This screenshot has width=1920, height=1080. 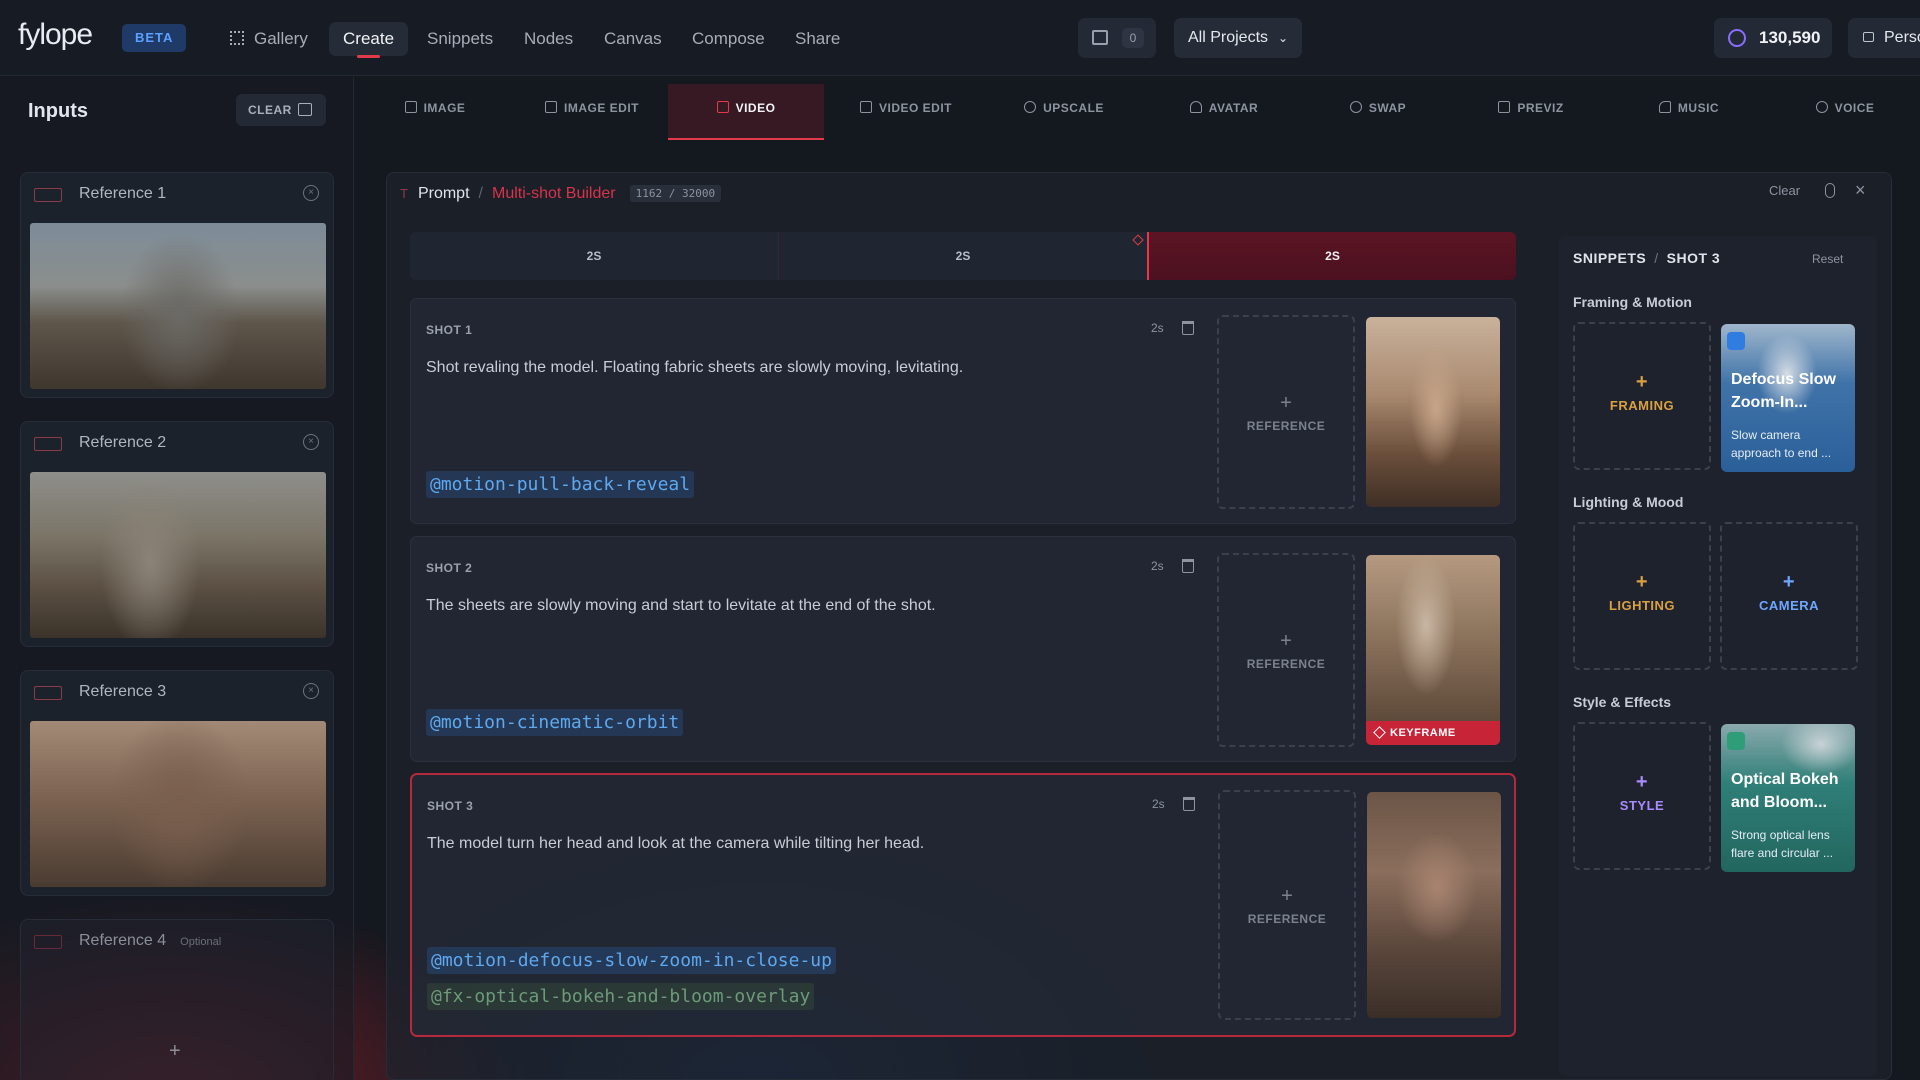 I want to click on beta-badge: BETA, so click(x=154, y=38).